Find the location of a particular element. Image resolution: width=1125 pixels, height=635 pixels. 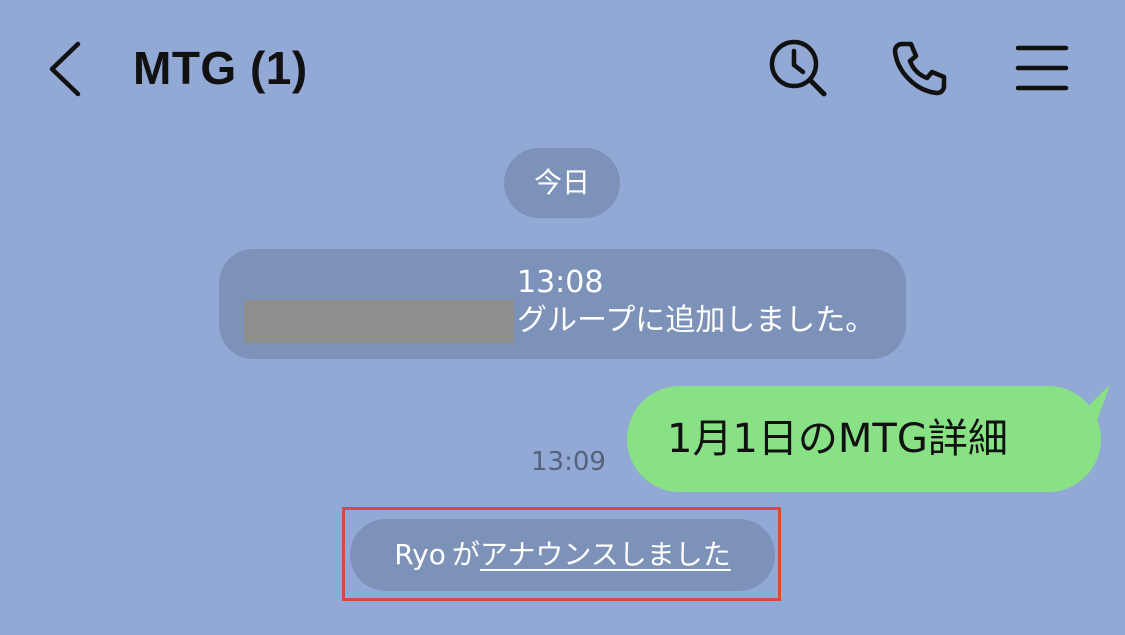

search-history-icon is located at coordinates (798, 68).